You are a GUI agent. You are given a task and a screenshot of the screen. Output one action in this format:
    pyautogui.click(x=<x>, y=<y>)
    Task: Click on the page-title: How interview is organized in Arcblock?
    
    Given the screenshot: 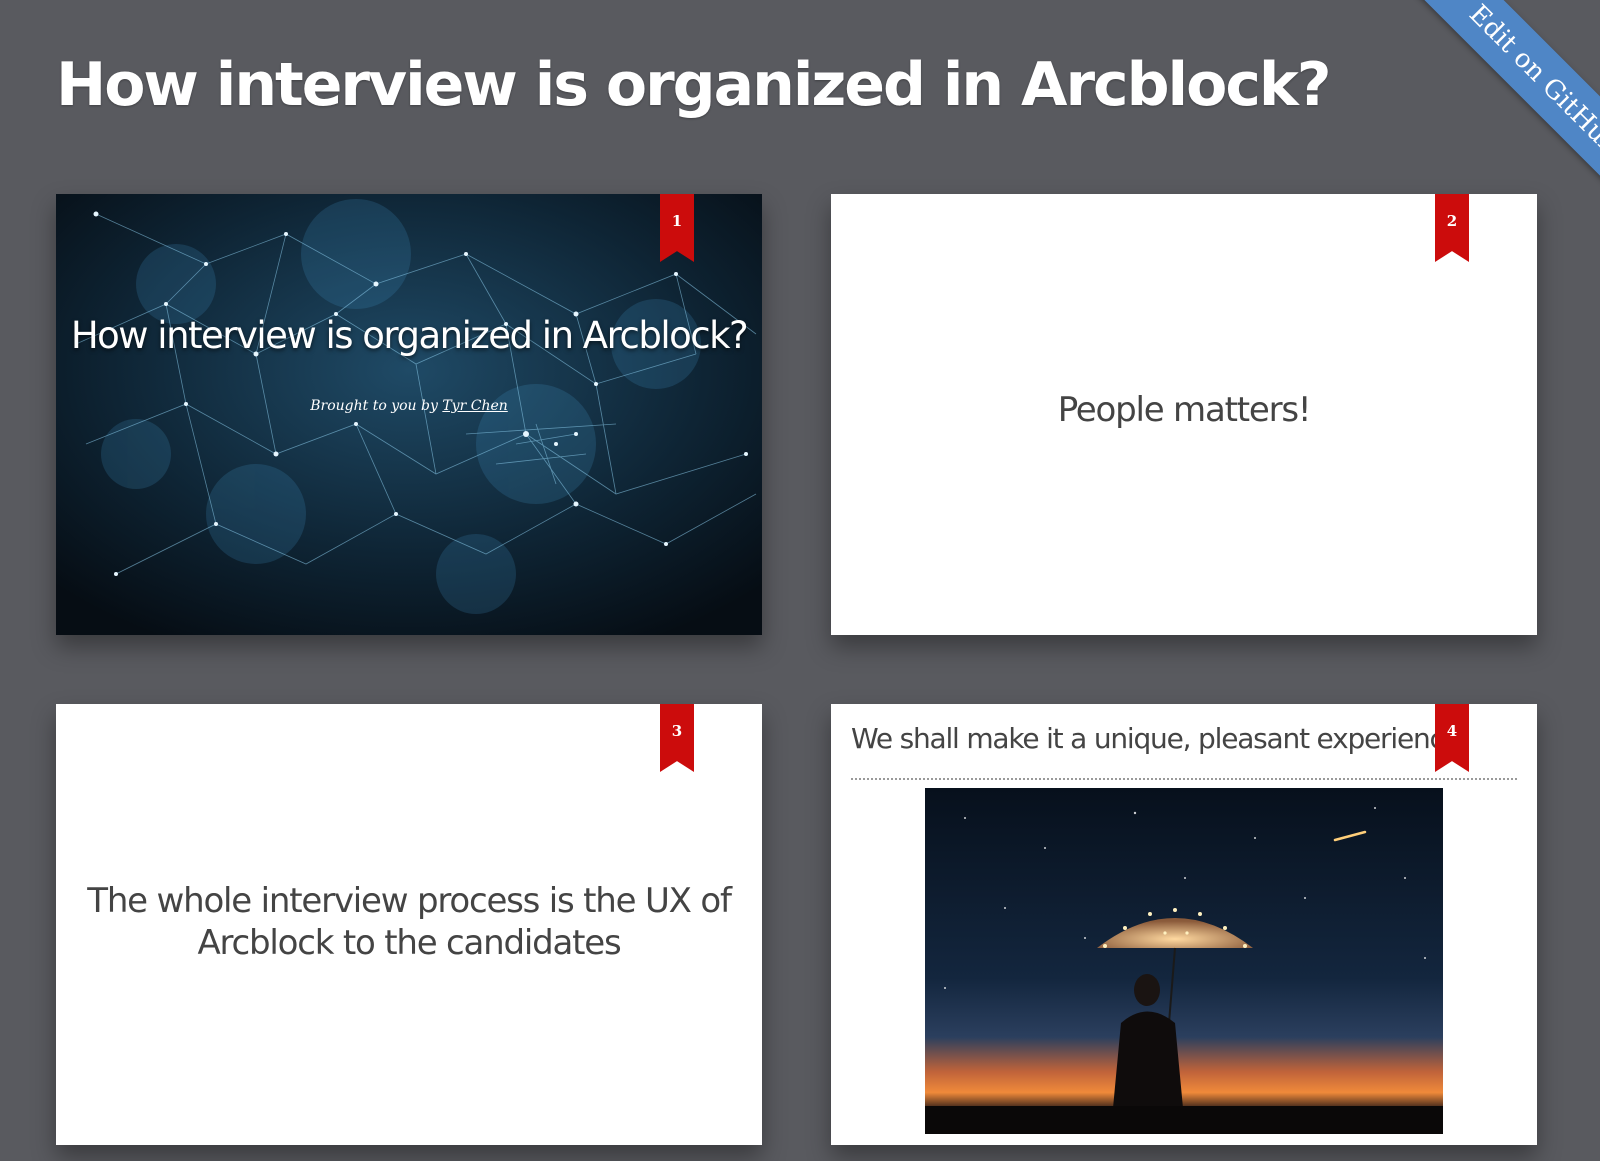 What is the action you would take?
    pyautogui.click(x=694, y=85)
    